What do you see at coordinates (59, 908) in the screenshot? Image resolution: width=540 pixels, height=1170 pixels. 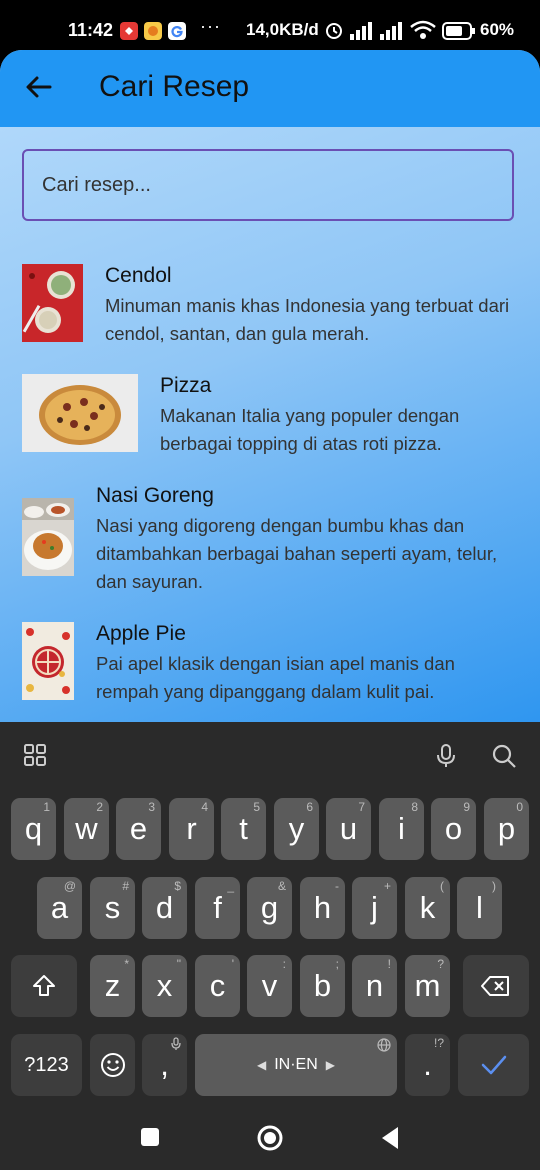 I see `key-a: a @` at bounding box center [59, 908].